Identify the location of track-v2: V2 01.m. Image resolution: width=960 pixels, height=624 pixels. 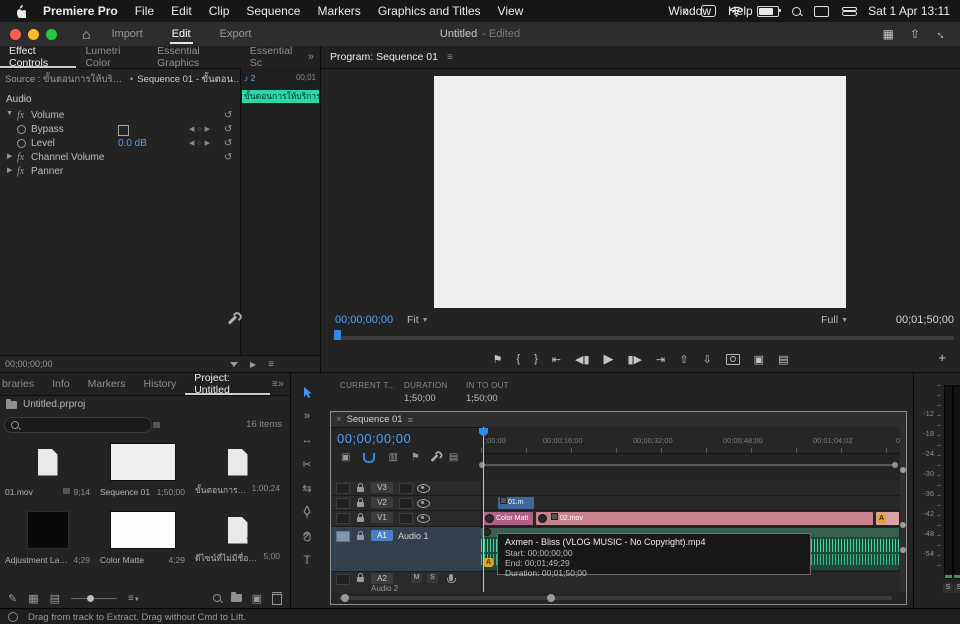
(615, 503).